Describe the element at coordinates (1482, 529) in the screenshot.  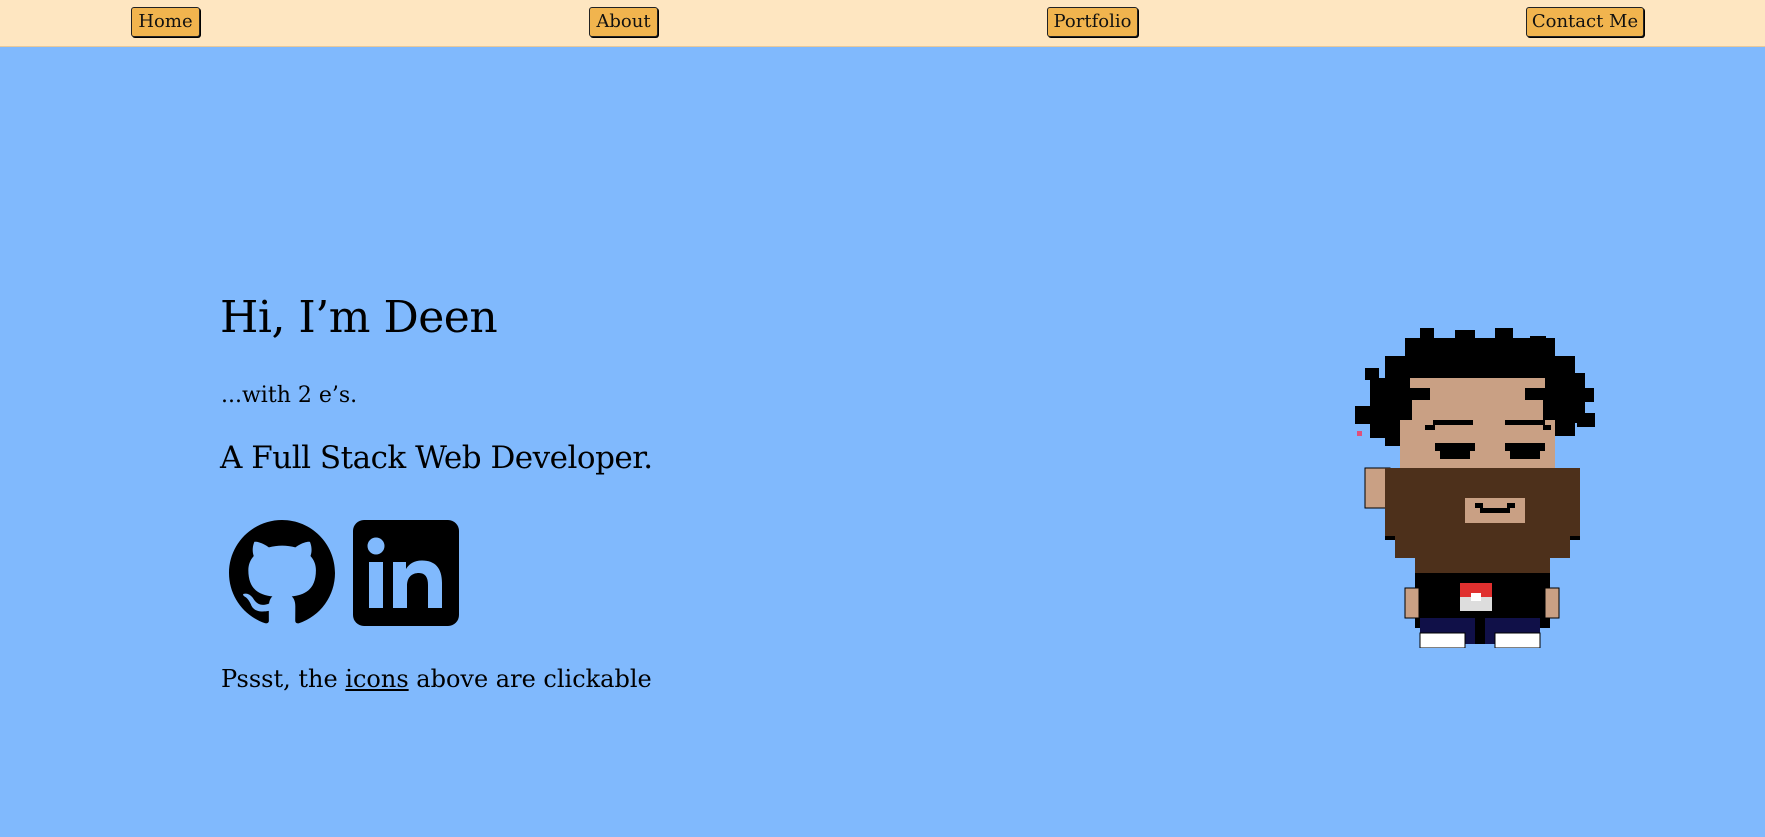
I see `avatar-beard` at that location.